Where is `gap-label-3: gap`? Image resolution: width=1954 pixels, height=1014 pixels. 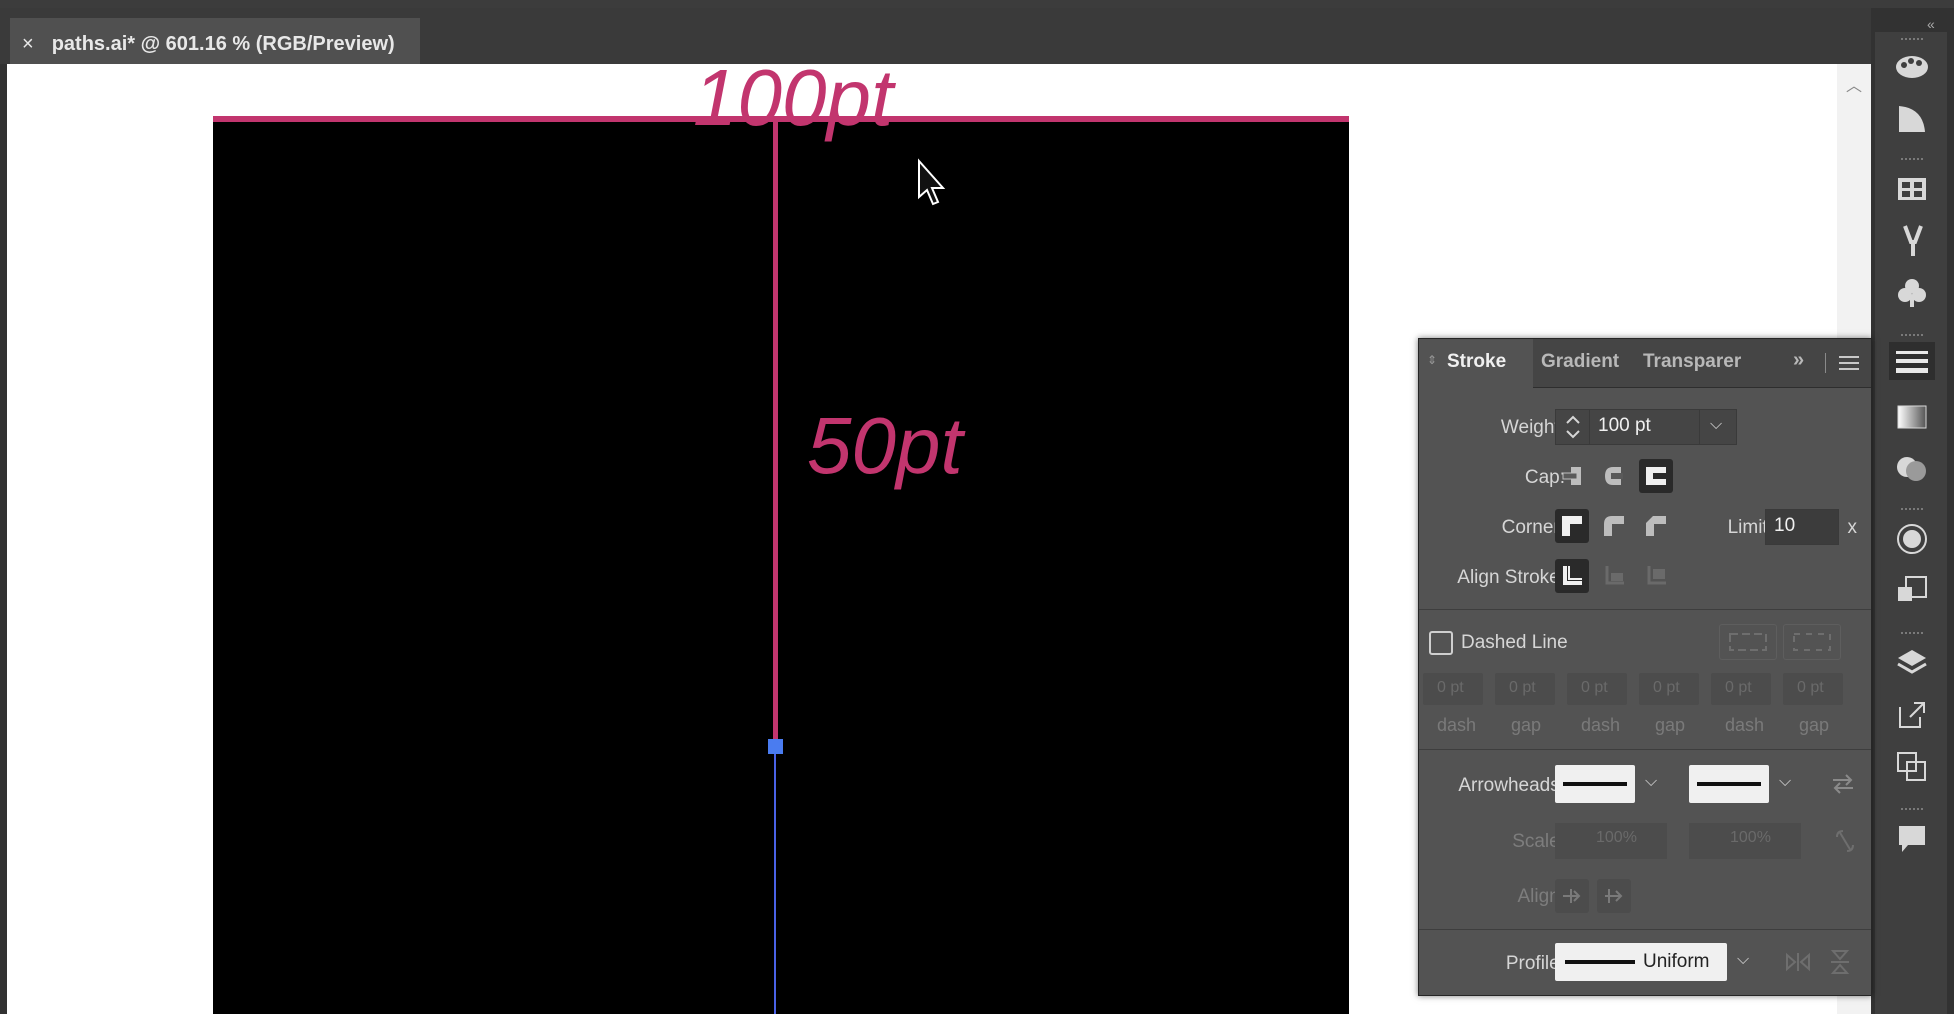 gap-label-3: gap is located at coordinates (1814, 725).